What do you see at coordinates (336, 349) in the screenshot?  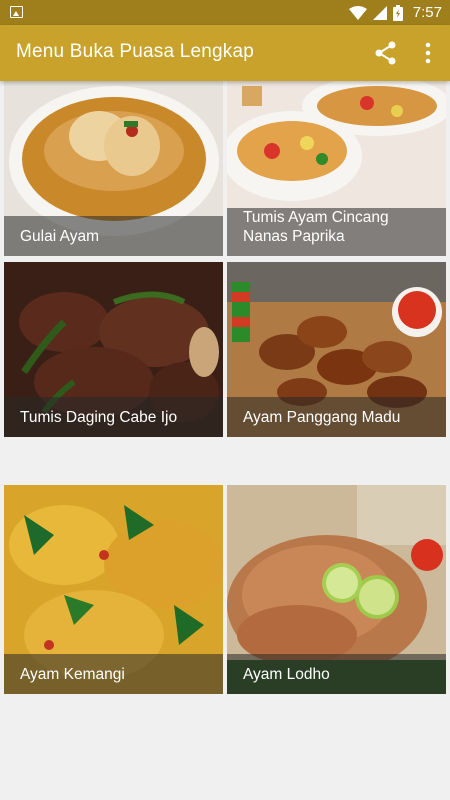 I see `menu-card-ayam-panggang-madu: Ayam Panggang Madu` at bounding box center [336, 349].